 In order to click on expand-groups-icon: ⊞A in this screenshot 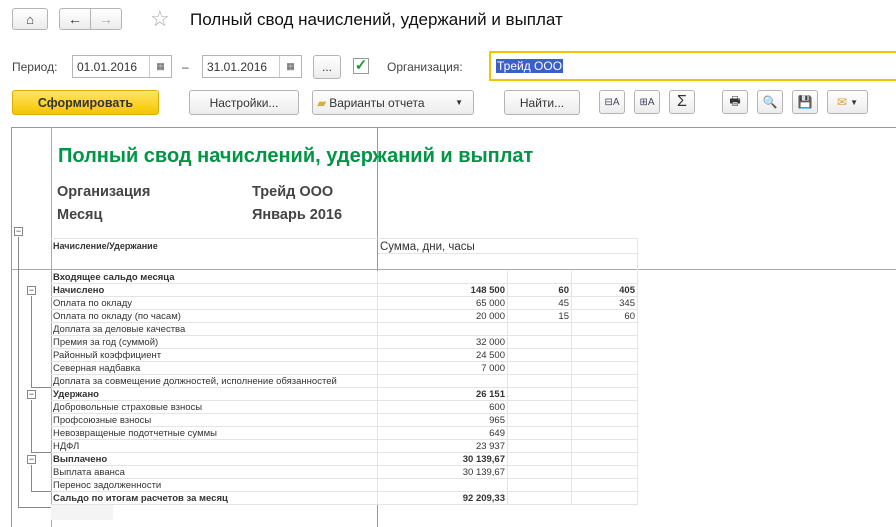, I will do `click(647, 102)`.